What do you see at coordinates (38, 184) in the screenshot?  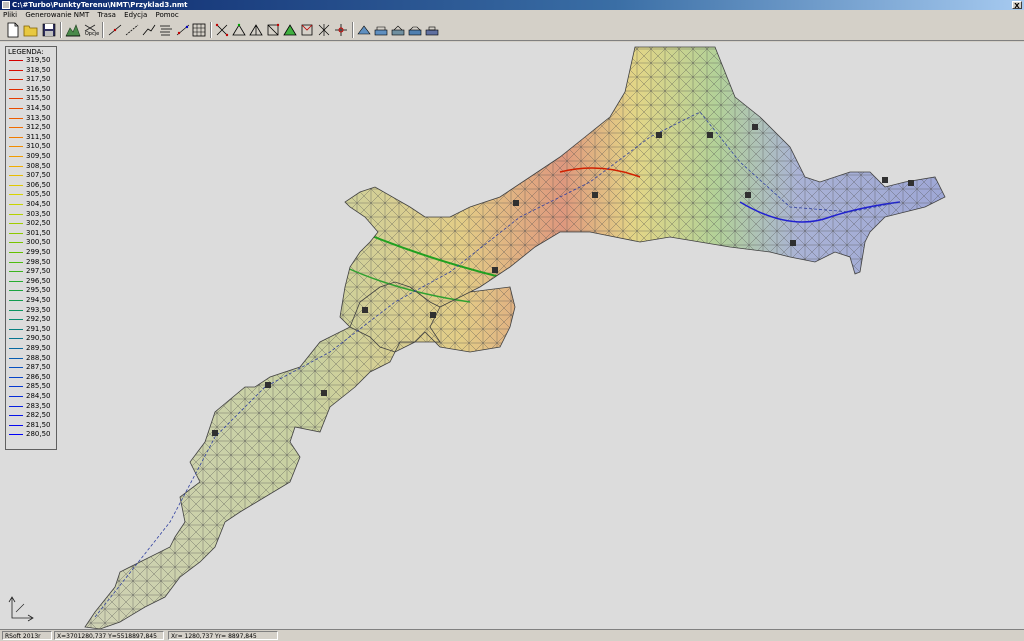 I see `legend-value: 306,50` at bounding box center [38, 184].